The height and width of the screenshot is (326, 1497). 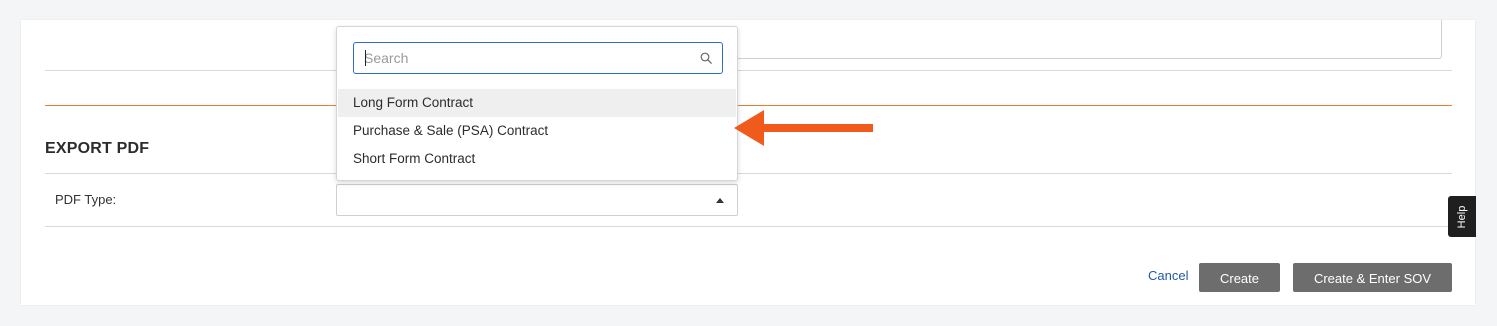 What do you see at coordinates (706, 58) in the screenshot?
I see `search-icon` at bounding box center [706, 58].